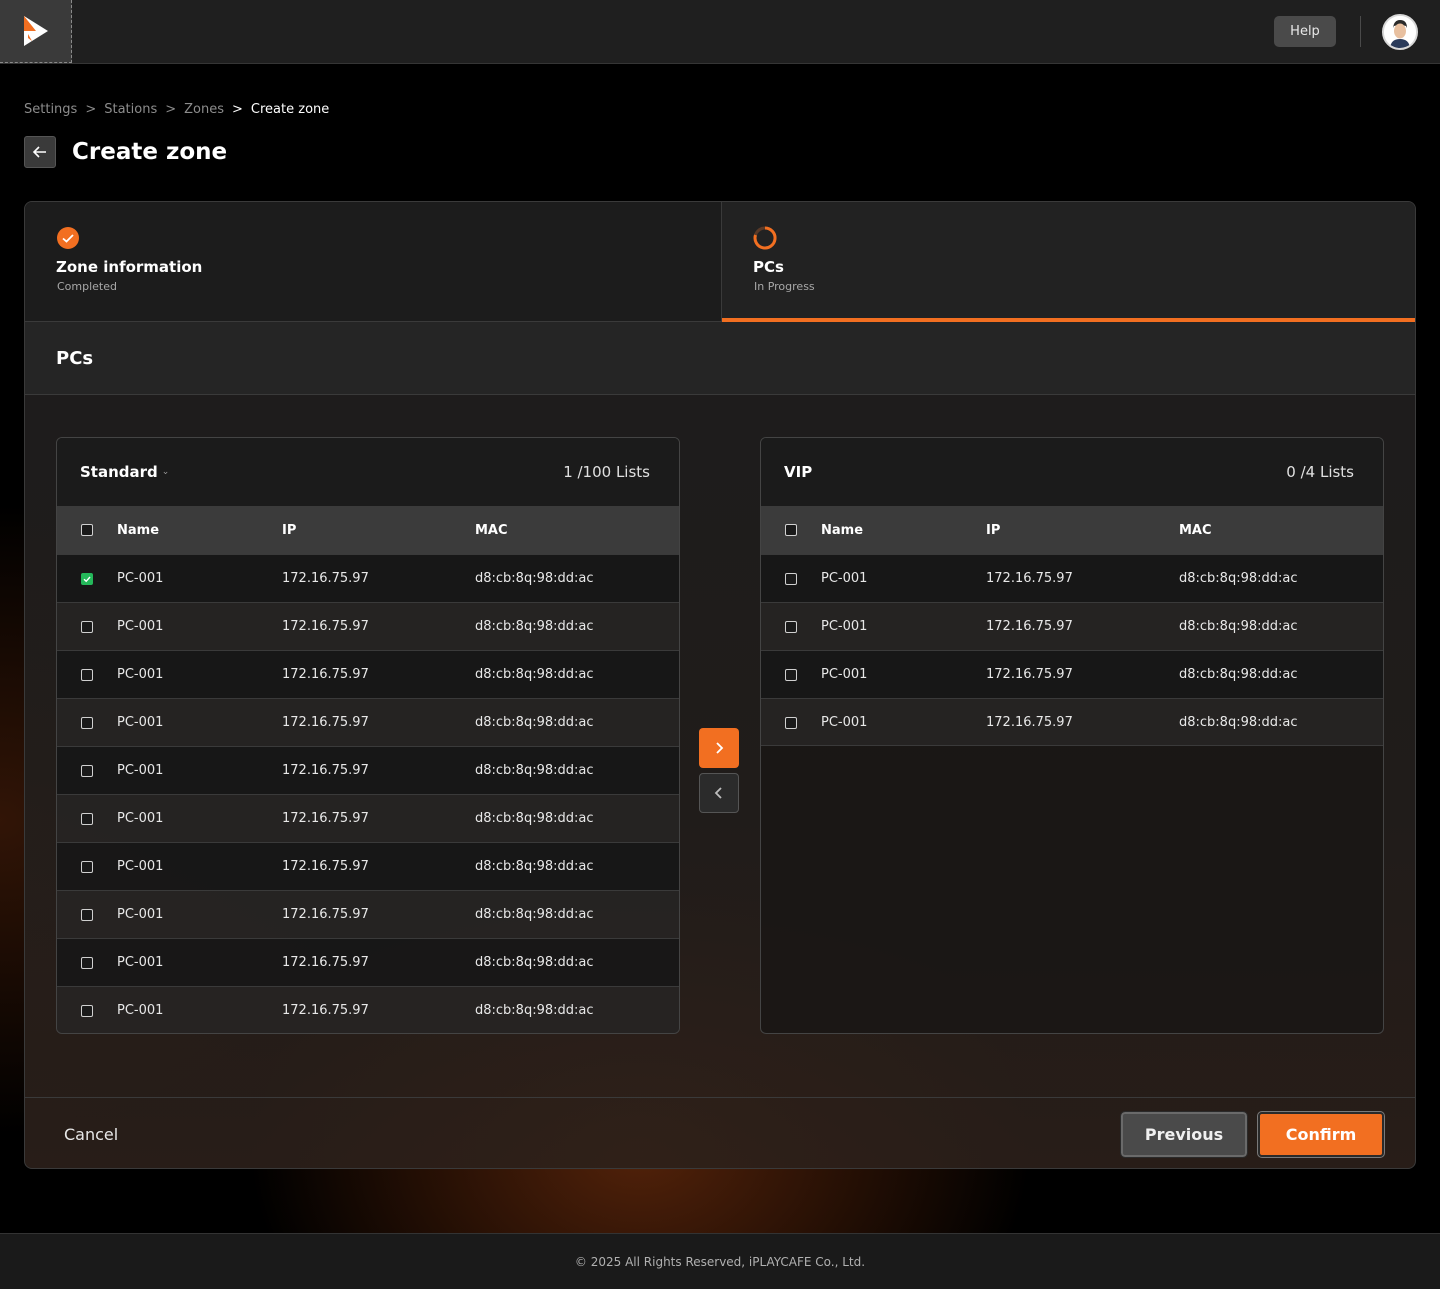  I want to click on breadcrumb-zones: Zones, so click(204, 109).